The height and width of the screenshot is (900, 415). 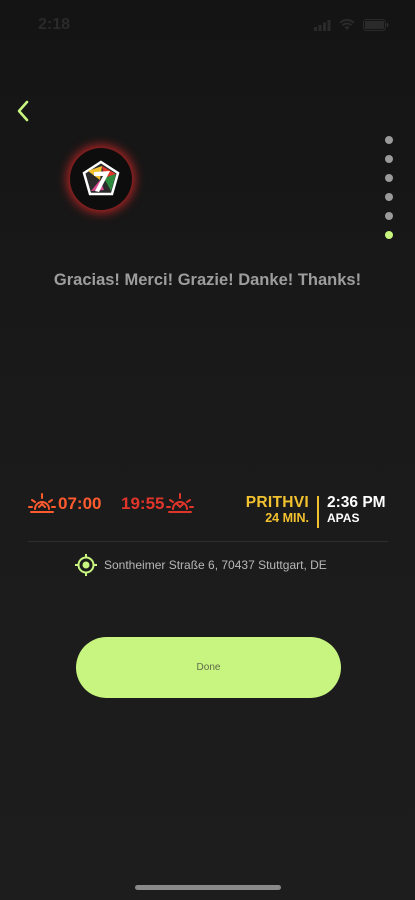 What do you see at coordinates (287, 518) in the screenshot?
I see `mode-duration: 24 MIN.` at bounding box center [287, 518].